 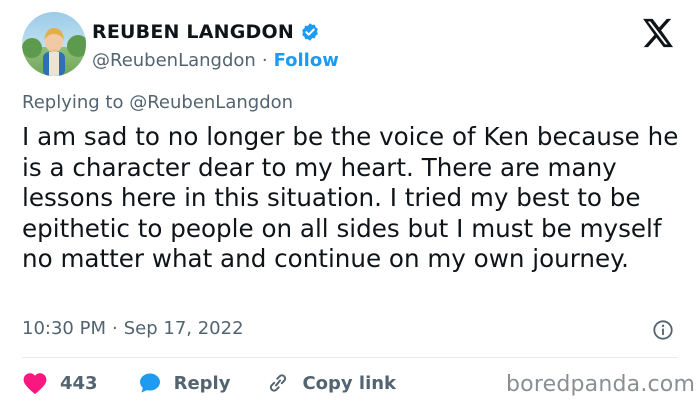 I want to click on info-icon, so click(x=663, y=330).